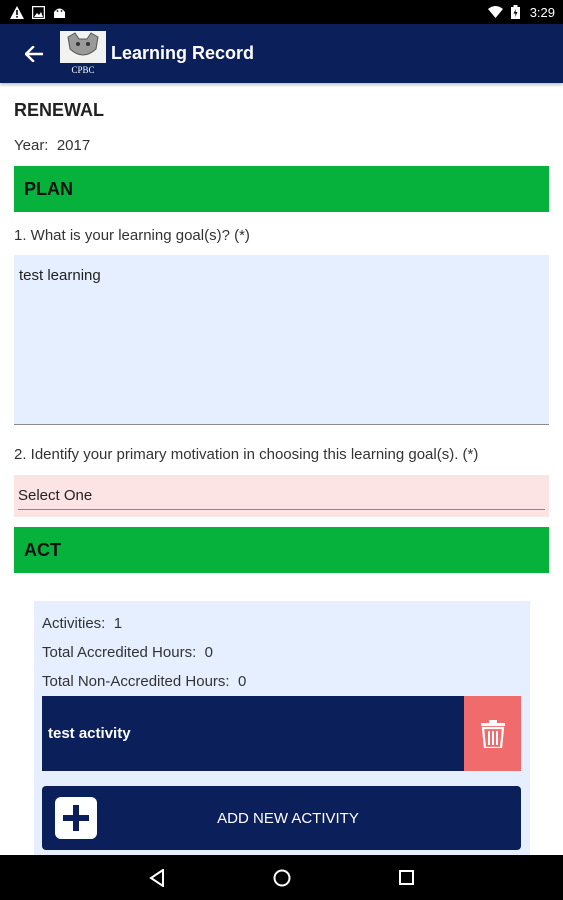 Image resolution: width=563 pixels, height=900 pixels. I want to click on activity-item: test activity, so click(281, 733).